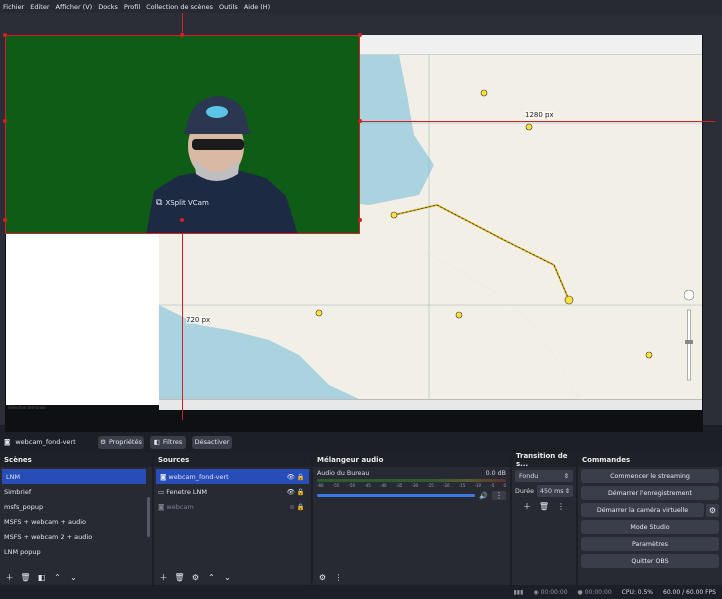 The image size is (722, 599). I want to click on tick-label: -10, so click(478, 485).